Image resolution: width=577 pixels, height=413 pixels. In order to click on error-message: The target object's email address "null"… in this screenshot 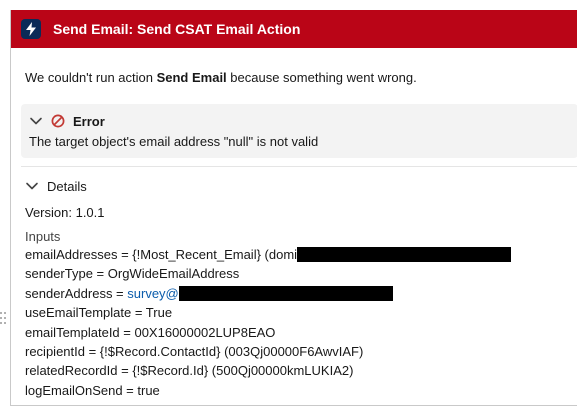, I will do `click(174, 141)`.